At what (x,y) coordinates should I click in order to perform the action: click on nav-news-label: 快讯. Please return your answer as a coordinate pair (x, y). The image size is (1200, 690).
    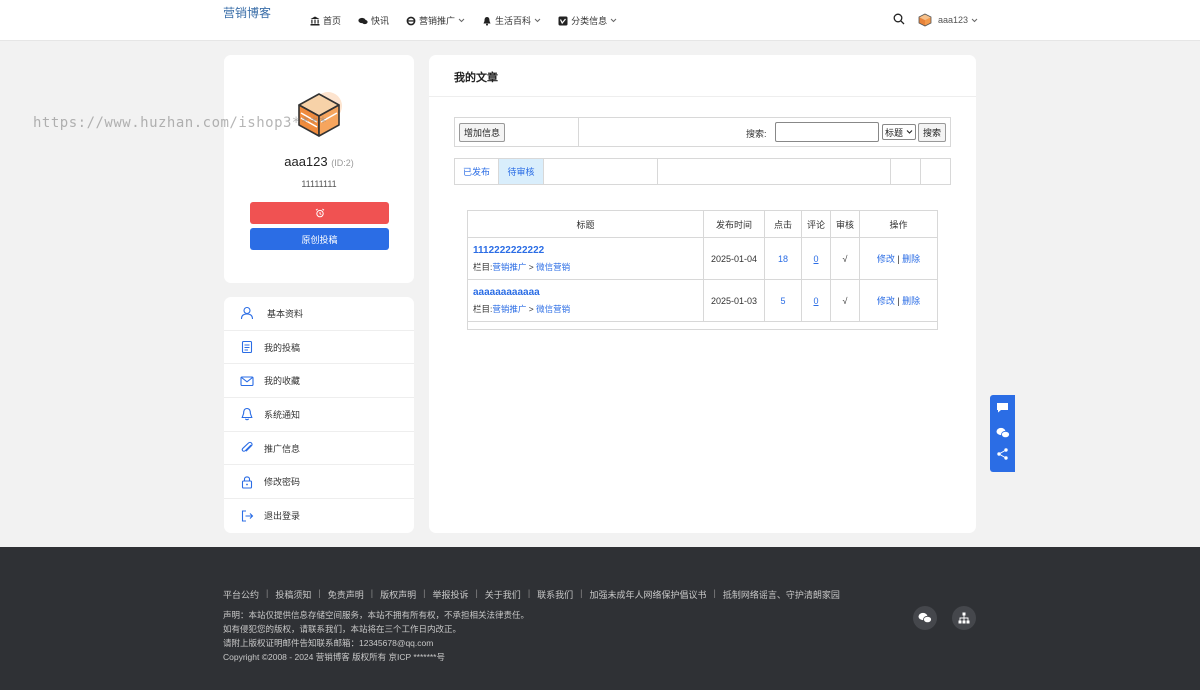
    Looking at the image, I should click on (380, 21).